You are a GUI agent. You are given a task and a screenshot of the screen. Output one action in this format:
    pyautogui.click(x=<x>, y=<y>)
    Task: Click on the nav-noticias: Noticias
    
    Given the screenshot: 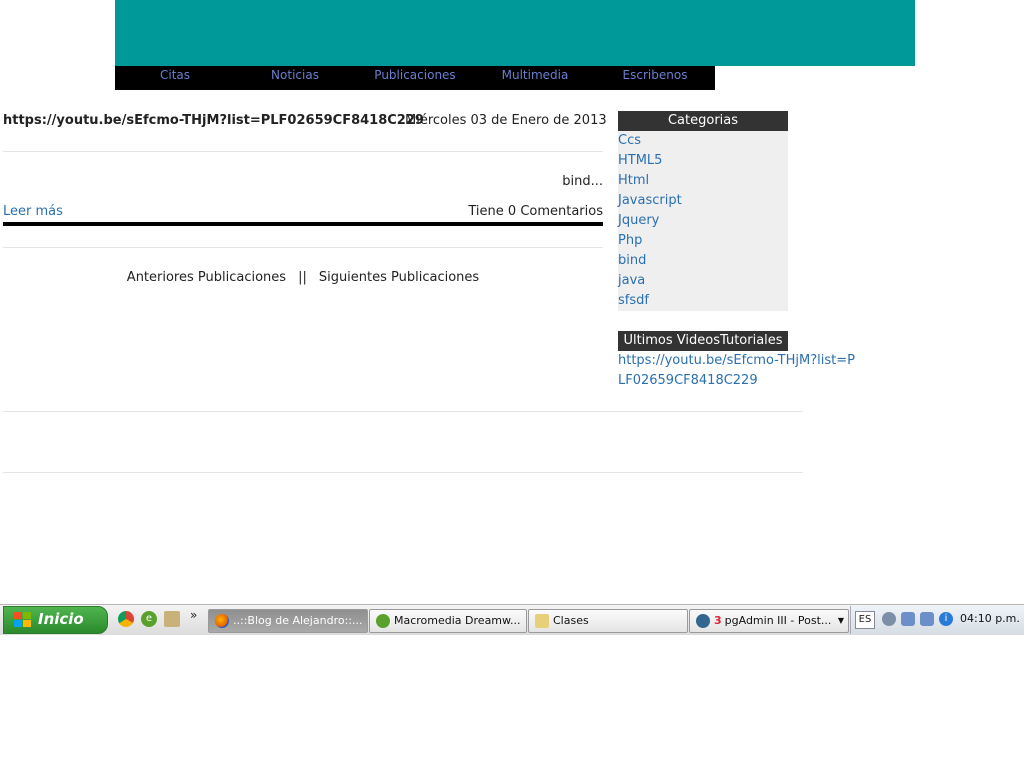 What is the action you would take?
    pyautogui.click(x=295, y=75)
    